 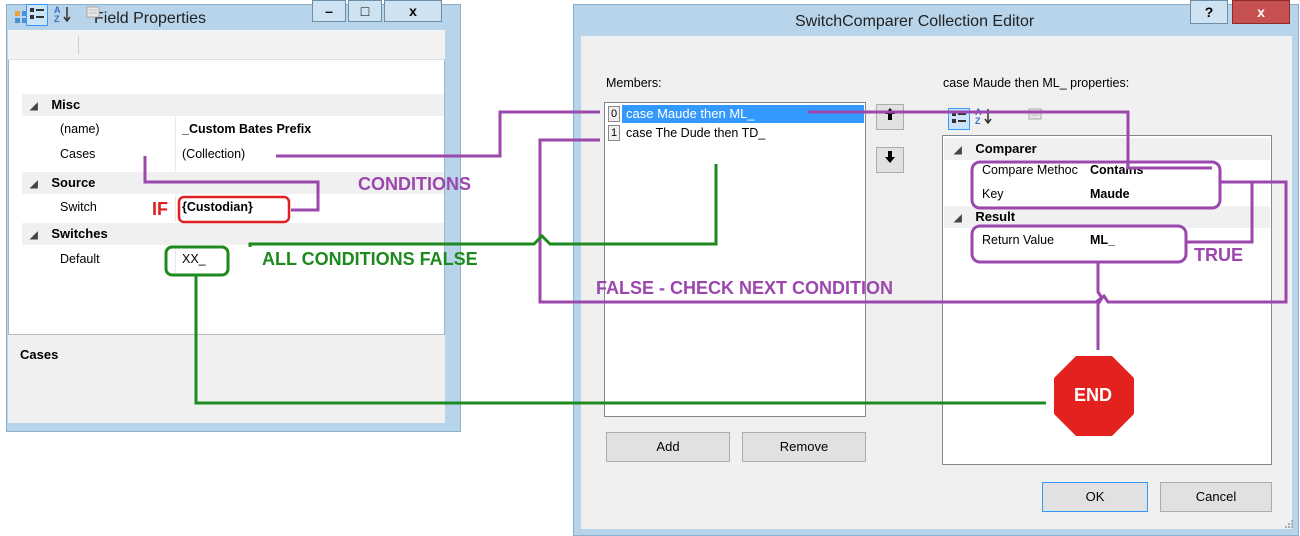 I want to click on if-annotation: IF, so click(x=160, y=209).